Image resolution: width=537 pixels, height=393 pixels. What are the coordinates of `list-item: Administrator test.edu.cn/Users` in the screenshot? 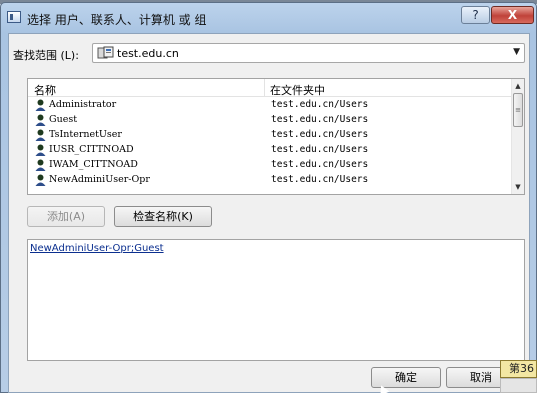 It's located at (270, 105).